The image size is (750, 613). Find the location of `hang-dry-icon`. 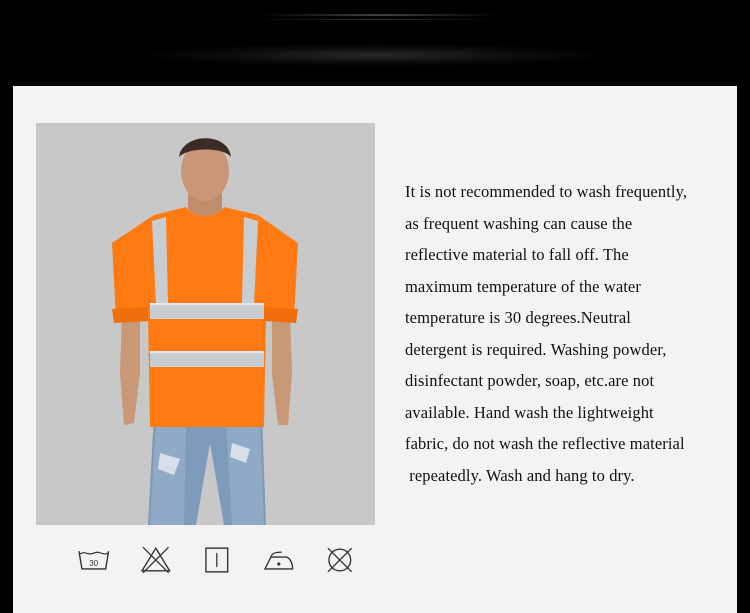

hang-dry-icon is located at coordinates (217, 560).